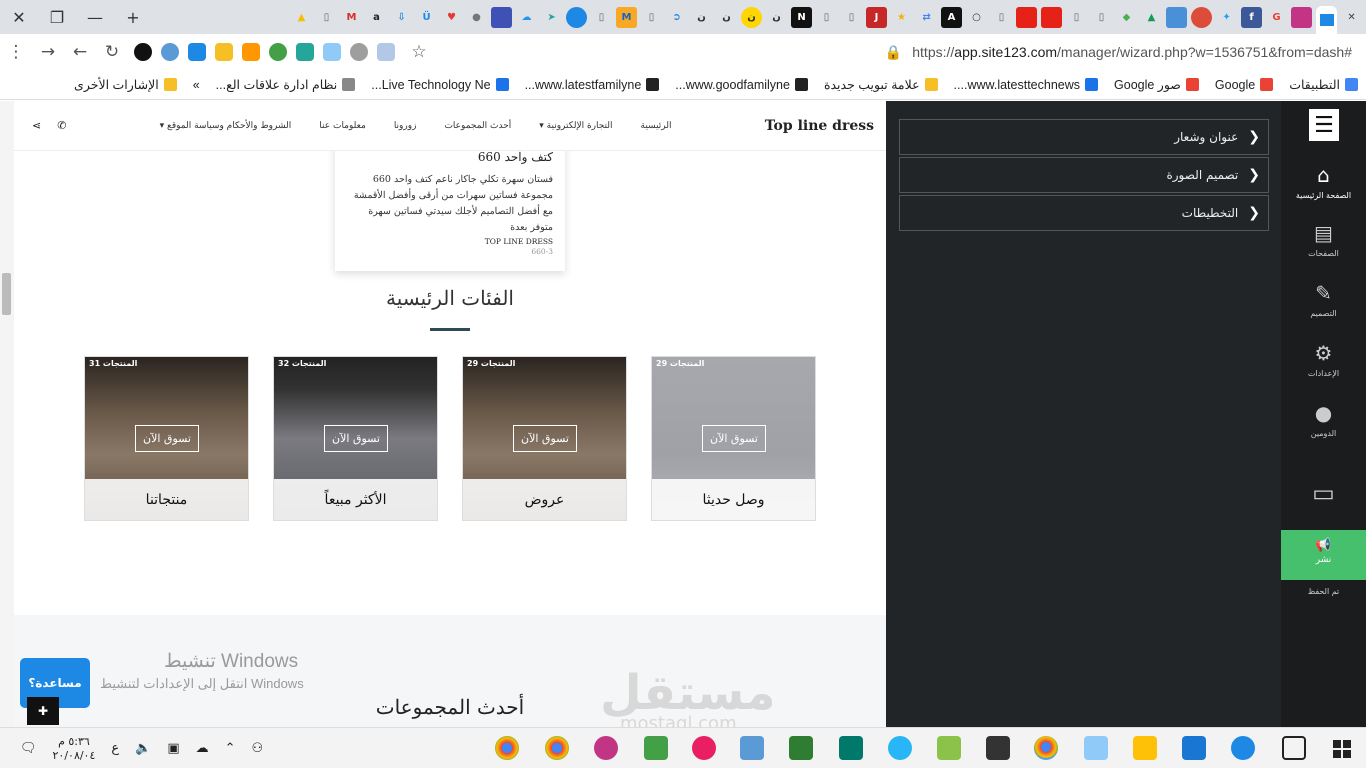  I want to click on rail-item-design: ✎ التصميم, so click(1323, 299).